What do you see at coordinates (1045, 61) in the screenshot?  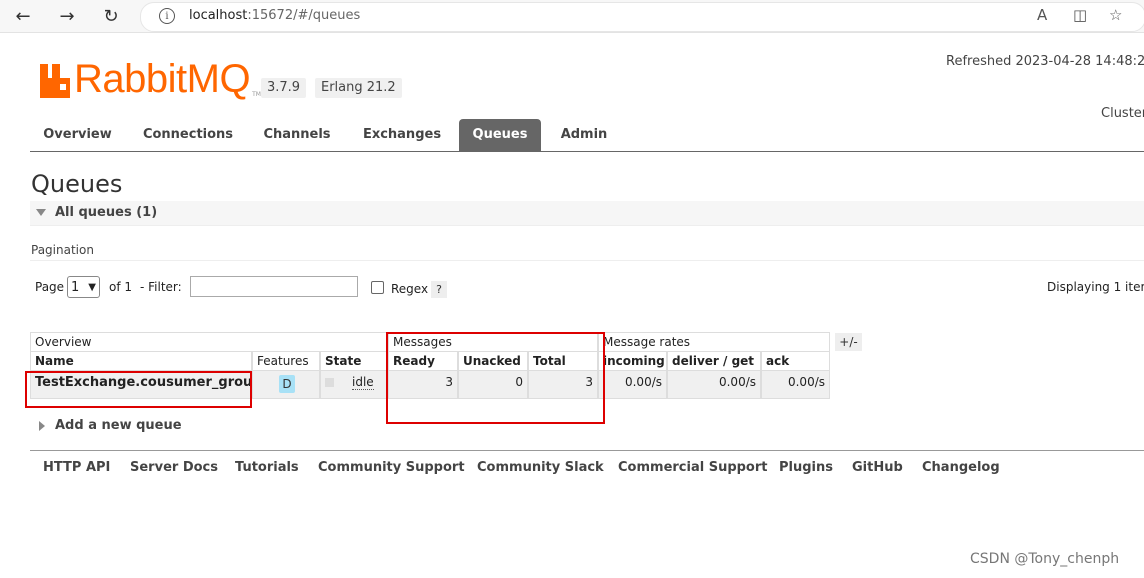 I see `refreshed-status: Refreshed 2023-04-28 14:48:26` at bounding box center [1045, 61].